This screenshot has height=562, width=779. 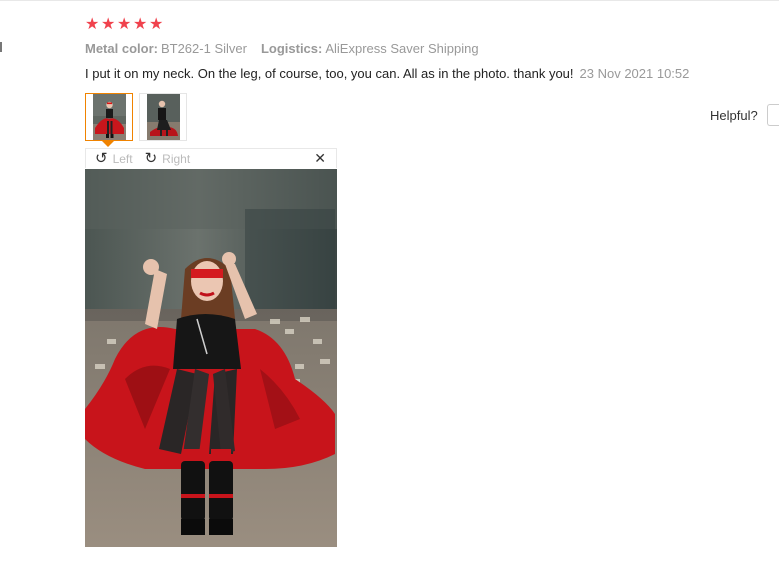 I want to click on metal-color-key: Metal color:, so click(x=121, y=48).